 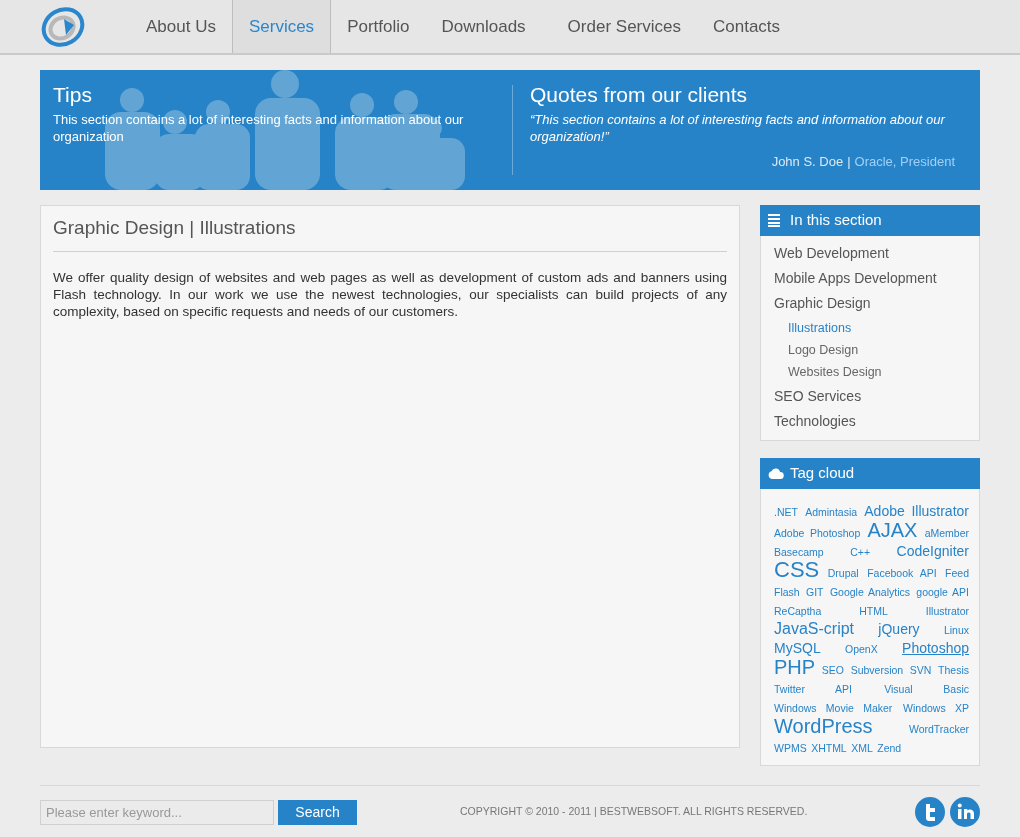 I want to click on nav-link: Services, so click(x=281, y=26).